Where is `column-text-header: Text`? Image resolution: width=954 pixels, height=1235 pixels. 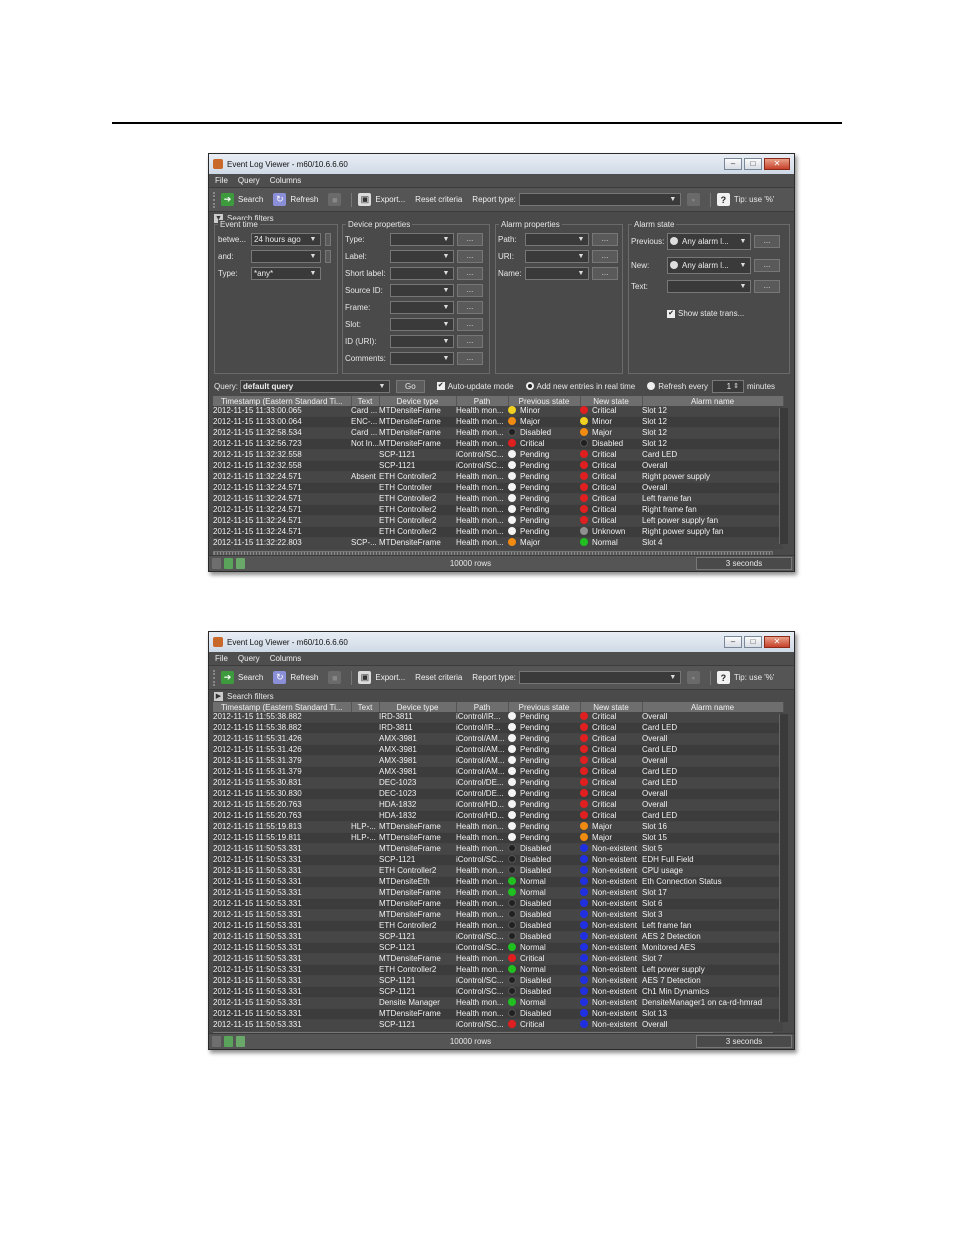 column-text-header: Text is located at coordinates (365, 707).